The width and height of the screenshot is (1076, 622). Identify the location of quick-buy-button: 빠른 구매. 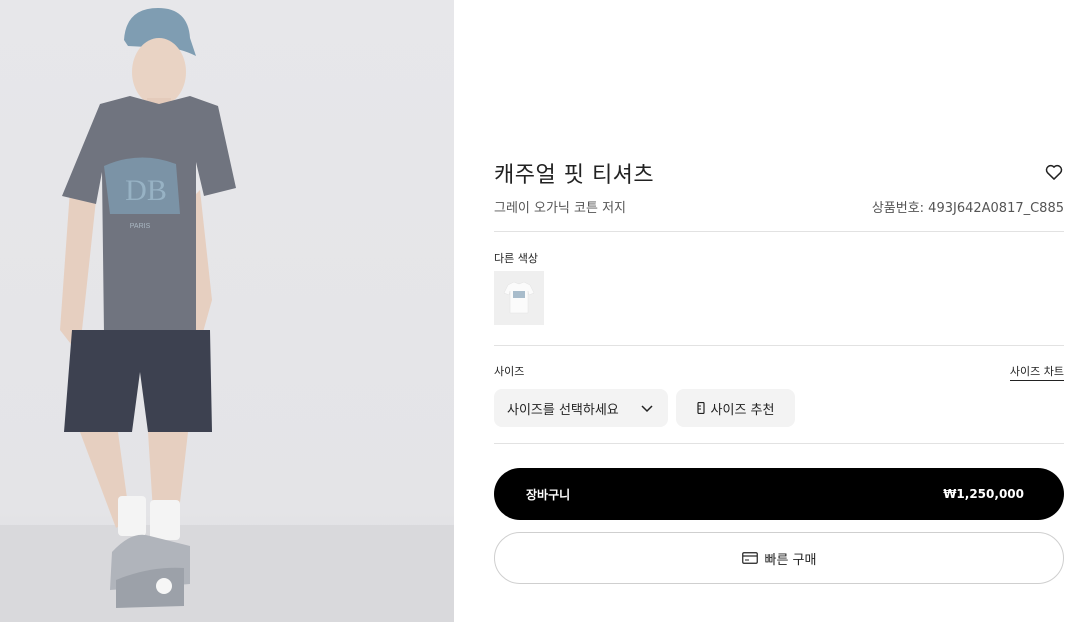
(779, 558).